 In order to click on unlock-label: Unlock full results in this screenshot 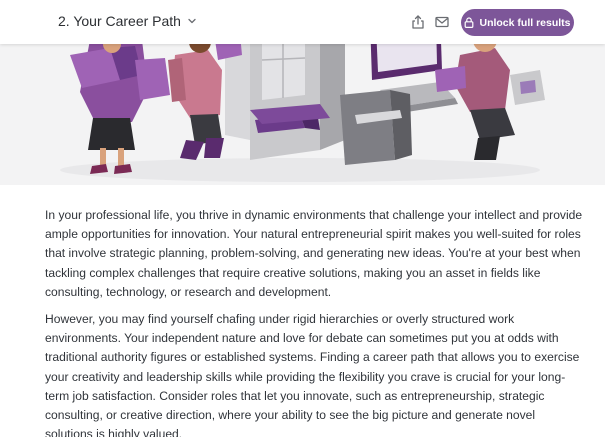, I will do `click(525, 22)`.